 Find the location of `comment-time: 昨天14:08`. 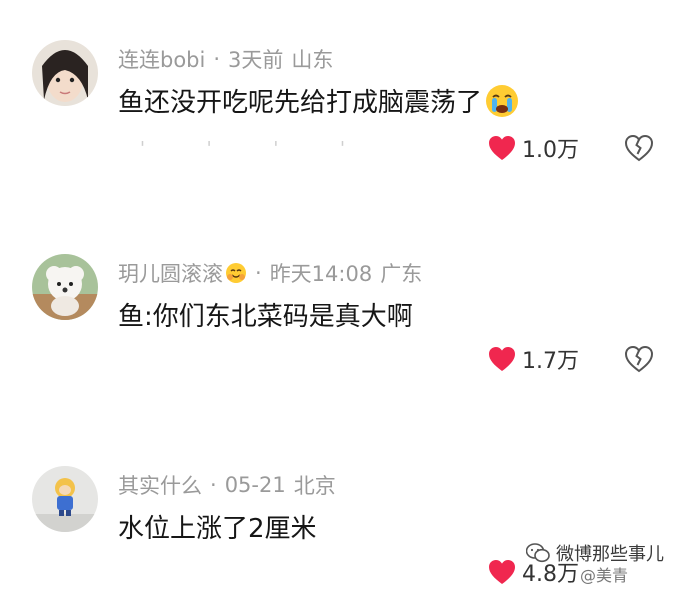

comment-time: 昨天14:08 is located at coordinates (321, 274).